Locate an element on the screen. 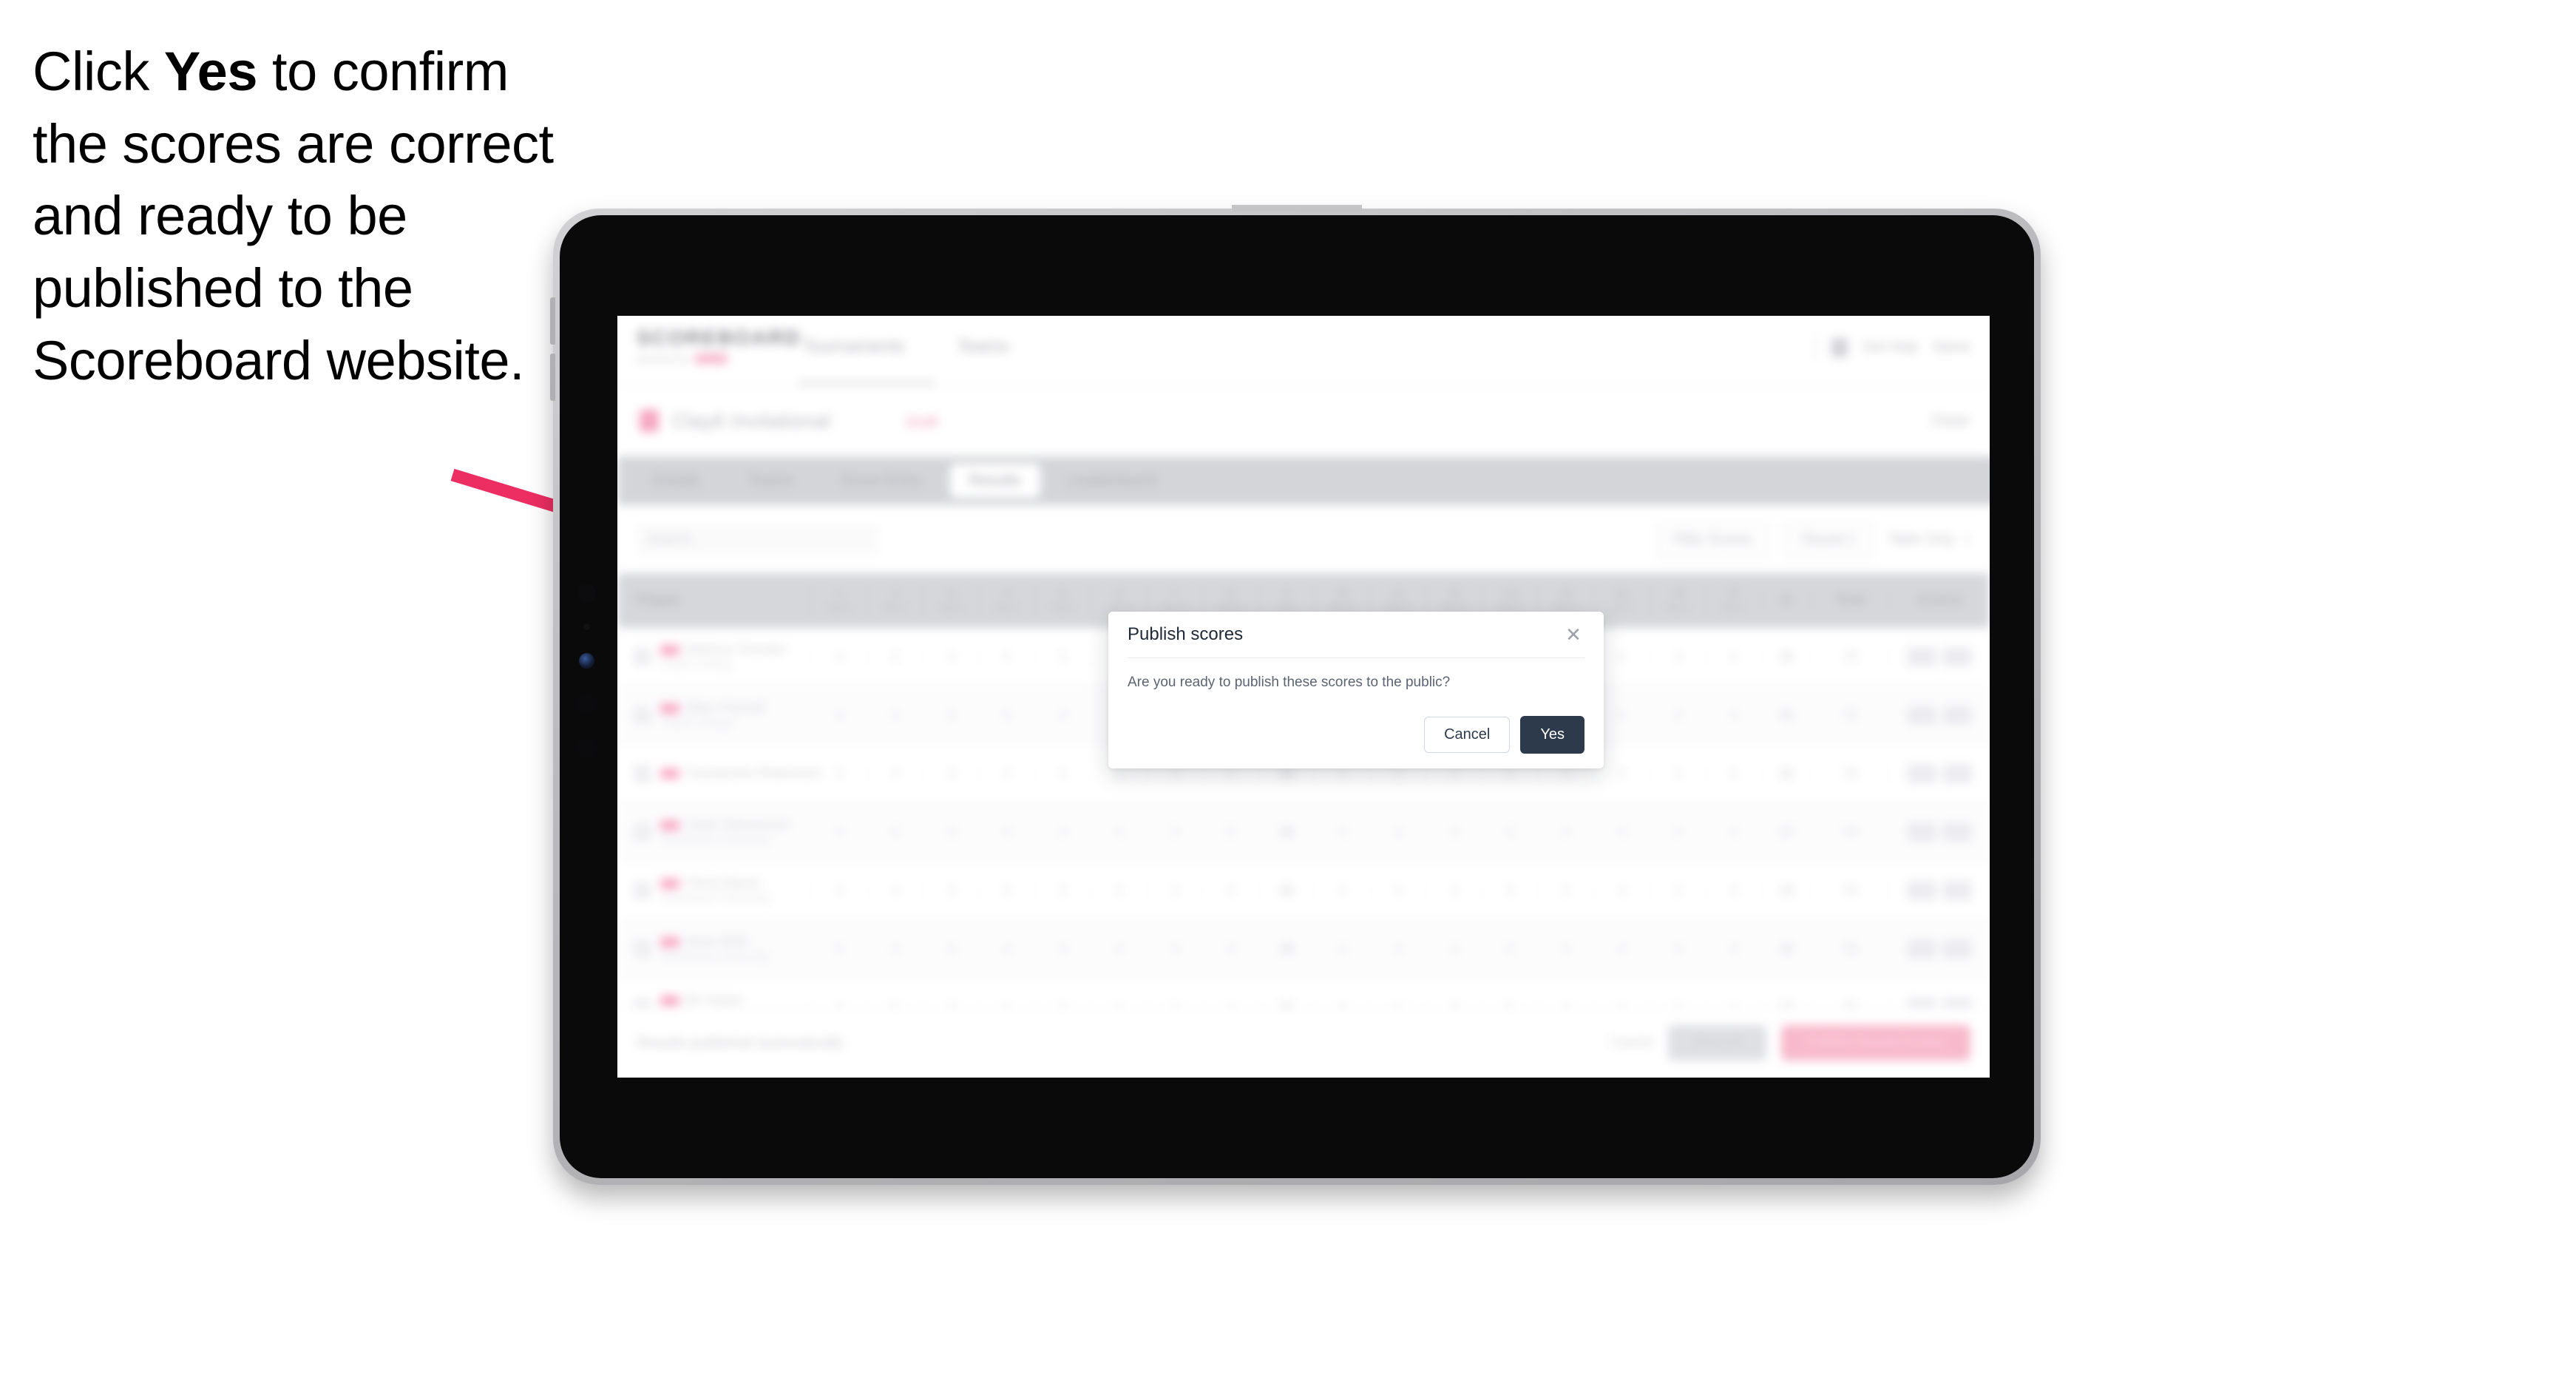 This screenshot has width=2576, height=1386. close-icon: ✕ is located at coordinates (1573, 634).